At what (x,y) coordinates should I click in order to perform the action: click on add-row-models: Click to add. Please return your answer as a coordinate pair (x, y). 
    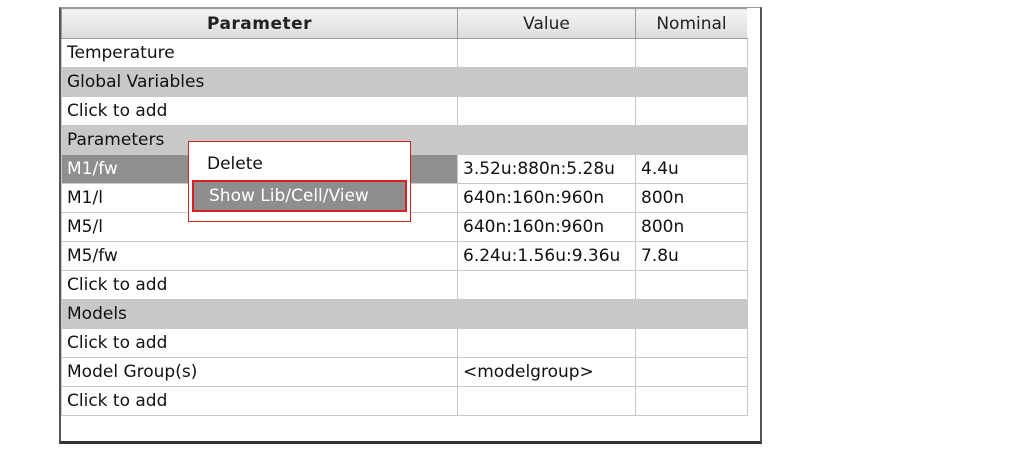
    Looking at the image, I should click on (404, 343).